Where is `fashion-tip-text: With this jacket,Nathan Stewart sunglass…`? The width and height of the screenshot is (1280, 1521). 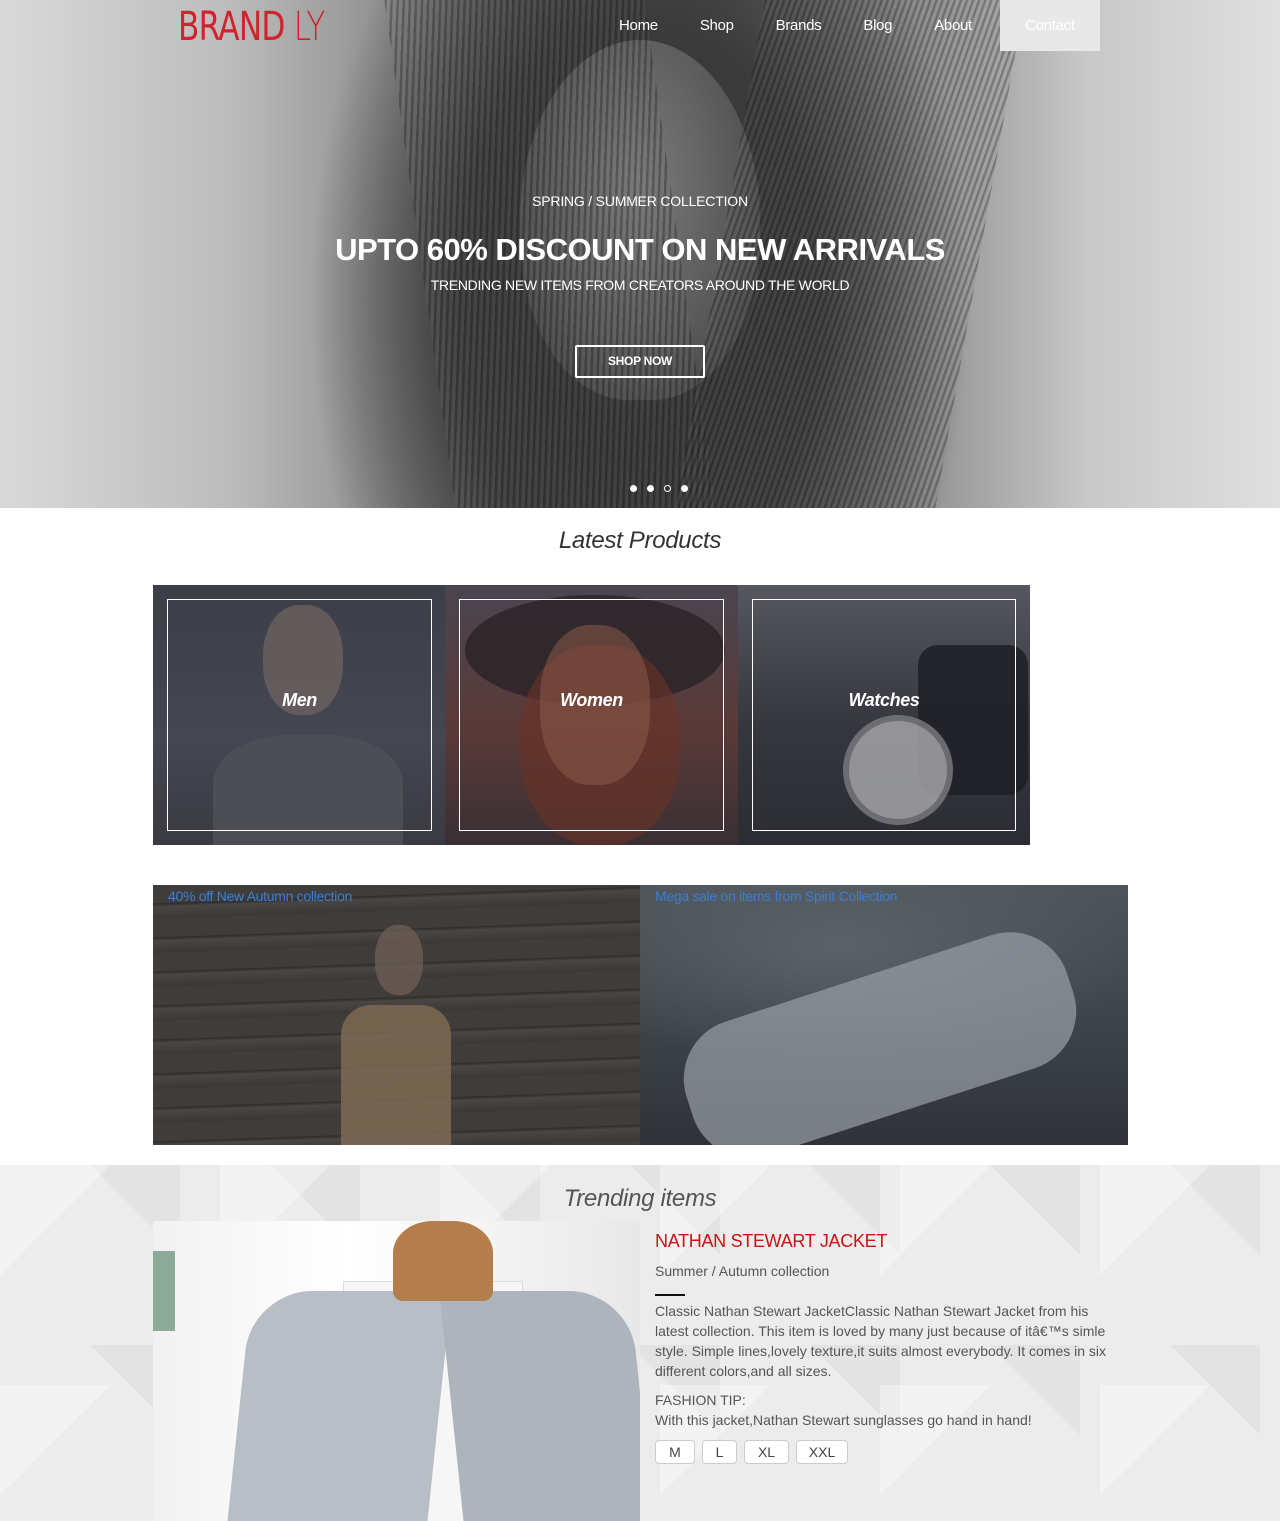
fashion-tip-text: With this jacket,Nathan Stewart sunglass… is located at coordinates (843, 1420).